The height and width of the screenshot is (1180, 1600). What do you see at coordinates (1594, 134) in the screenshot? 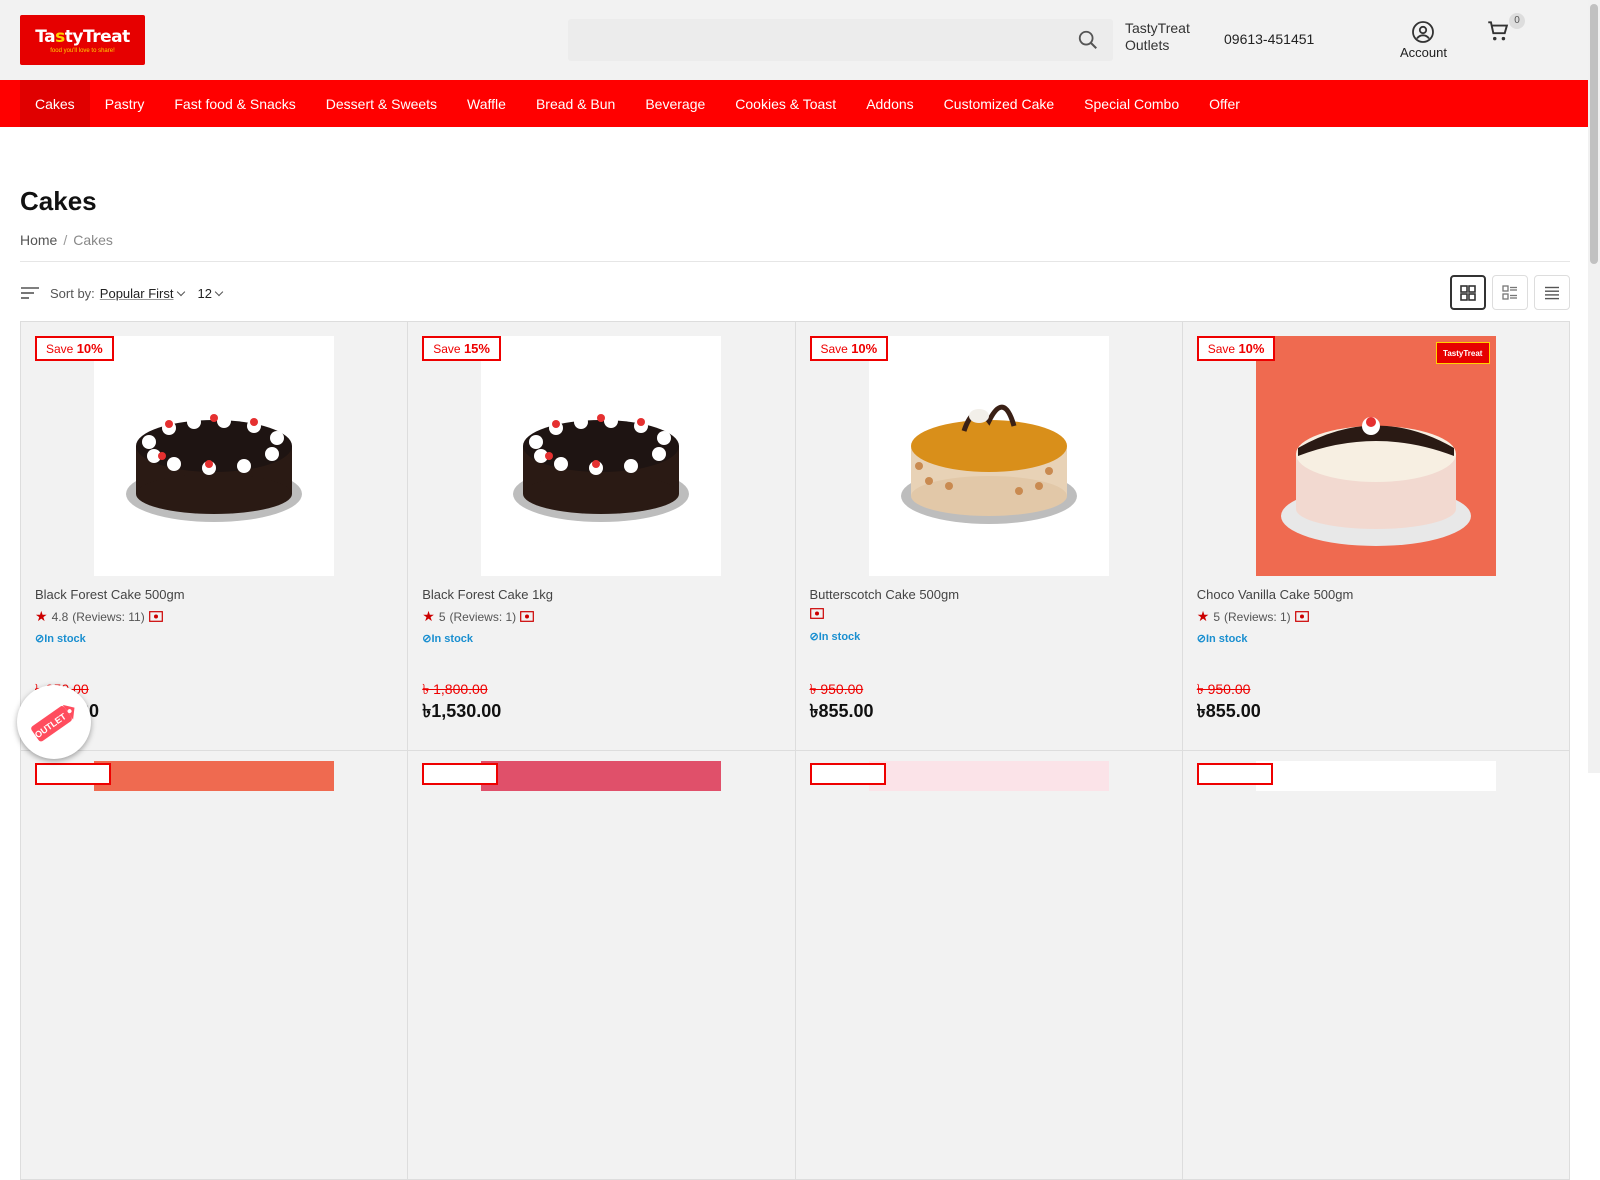
I see `scrollbar-thumb` at bounding box center [1594, 134].